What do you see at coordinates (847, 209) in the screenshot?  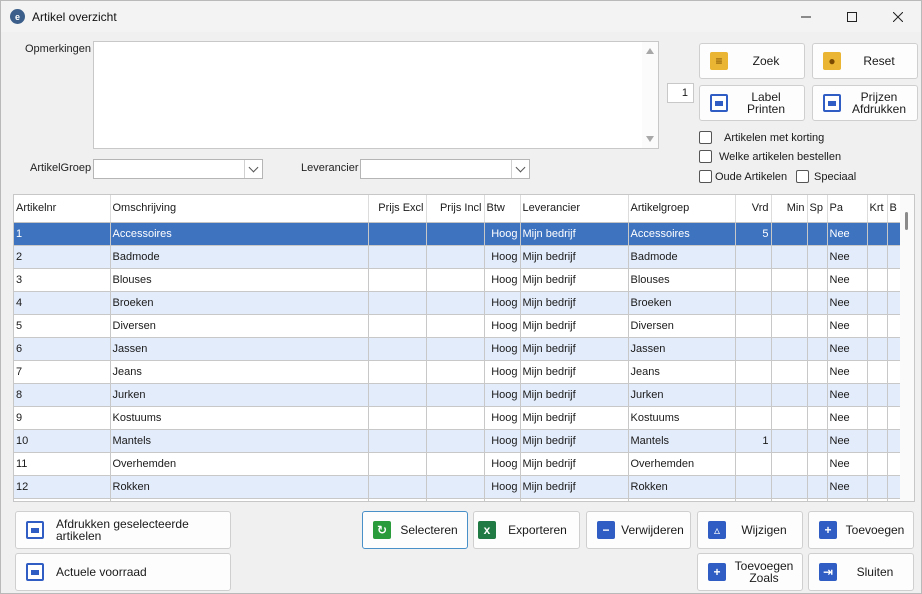 I see `col-header-pa: Pa` at bounding box center [847, 209].